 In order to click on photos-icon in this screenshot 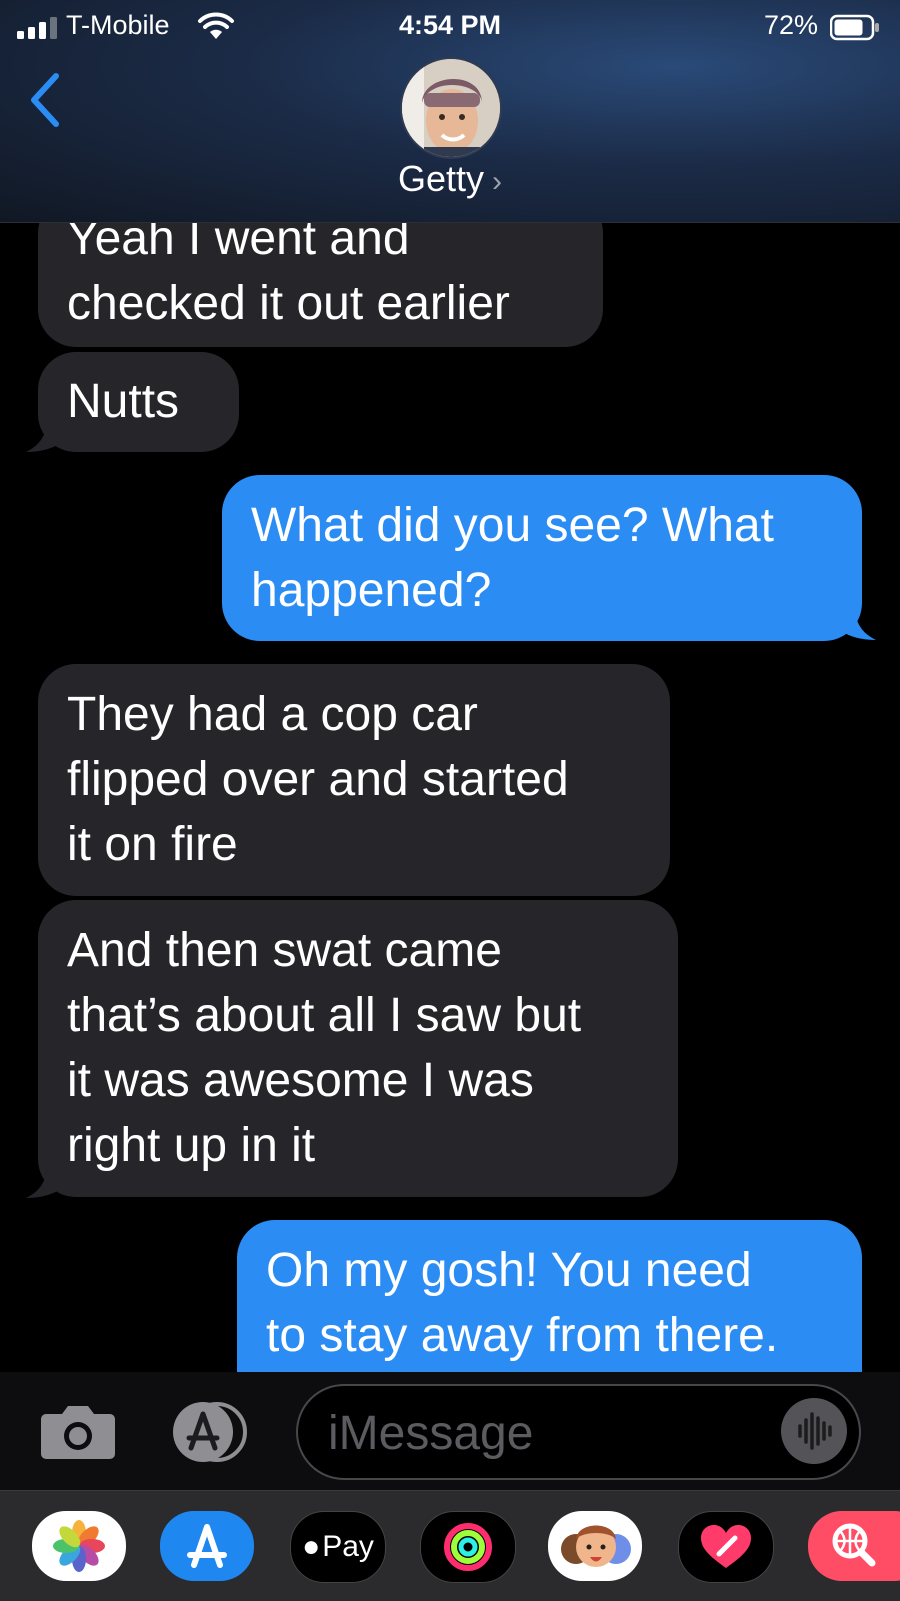, I will do `click(79, 1546)`.